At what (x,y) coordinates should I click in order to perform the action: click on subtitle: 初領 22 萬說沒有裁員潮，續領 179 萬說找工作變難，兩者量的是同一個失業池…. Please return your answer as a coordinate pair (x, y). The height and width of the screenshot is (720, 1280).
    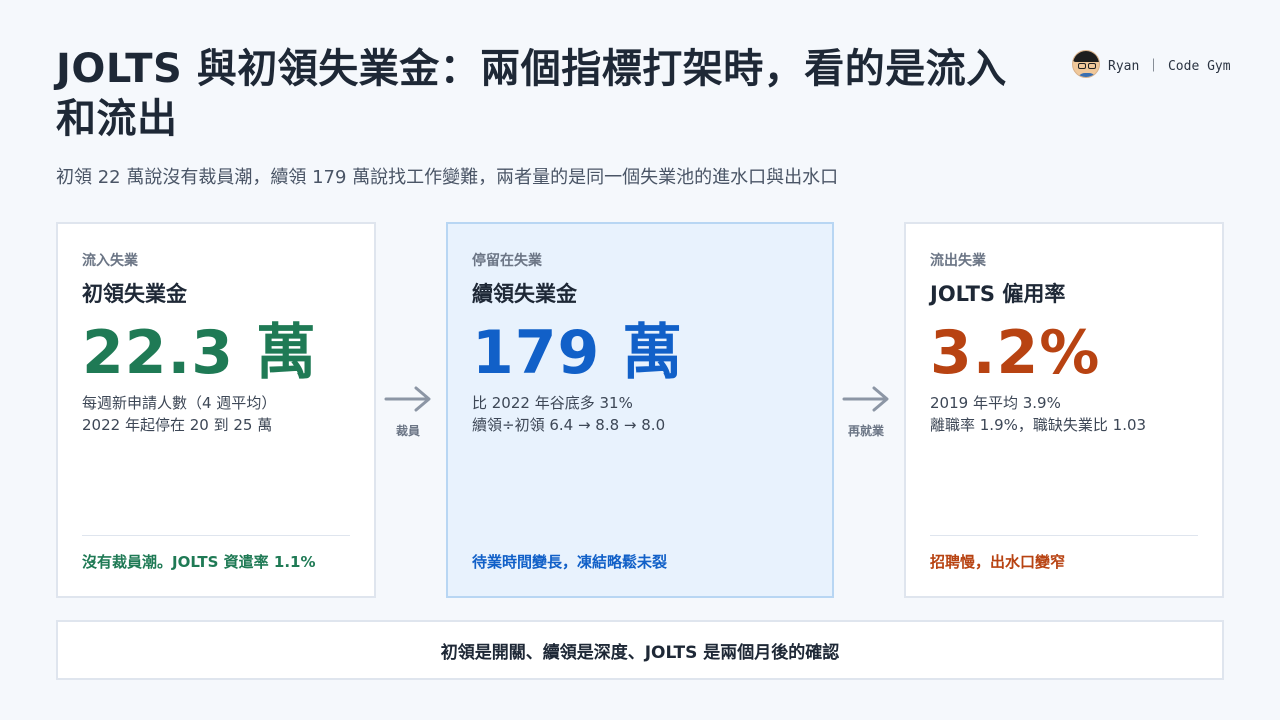
    Looking at the image, I should click on (447, 177).